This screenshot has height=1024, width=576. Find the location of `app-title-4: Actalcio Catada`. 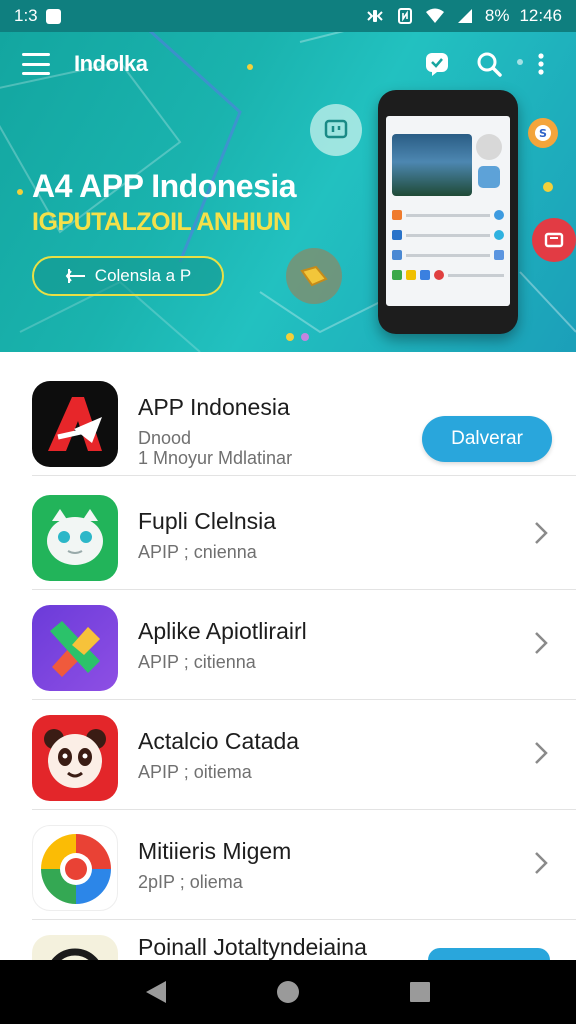

app-title-4: Actalcio Catada is located at coordinates (219, 741).